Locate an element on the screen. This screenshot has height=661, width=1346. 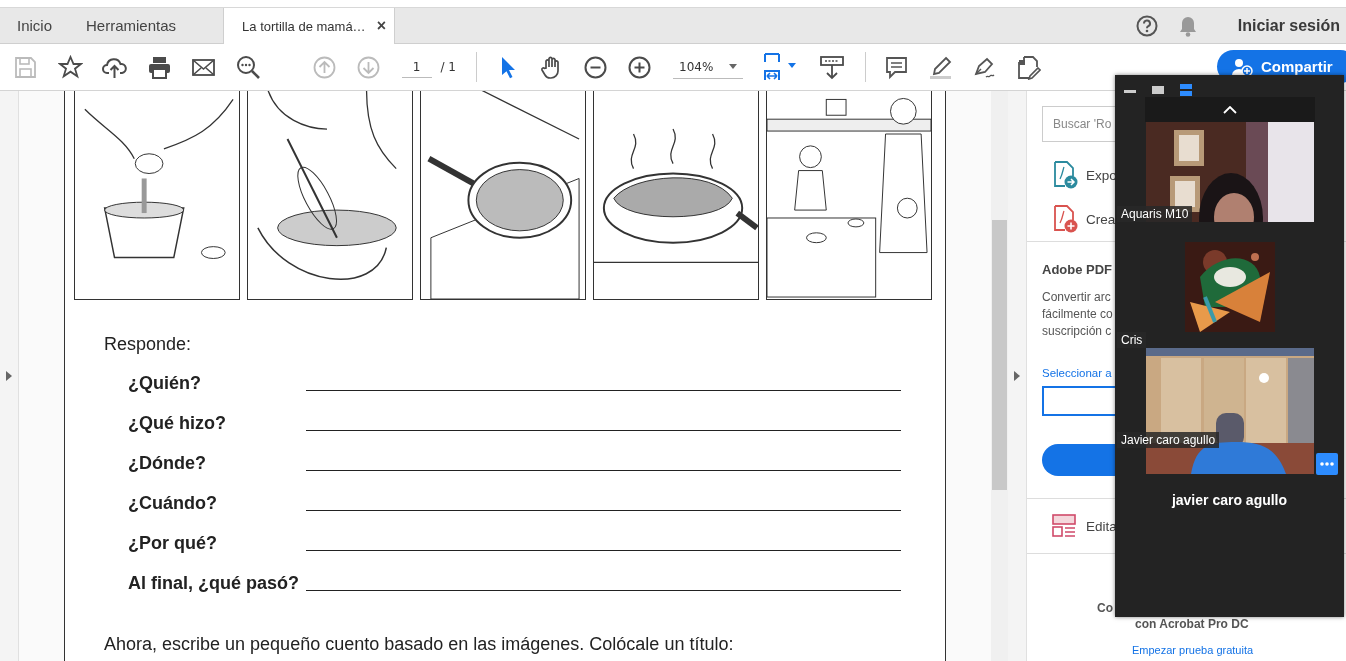
zoom-dropdown: 104% is located at coordinates (708, 67).